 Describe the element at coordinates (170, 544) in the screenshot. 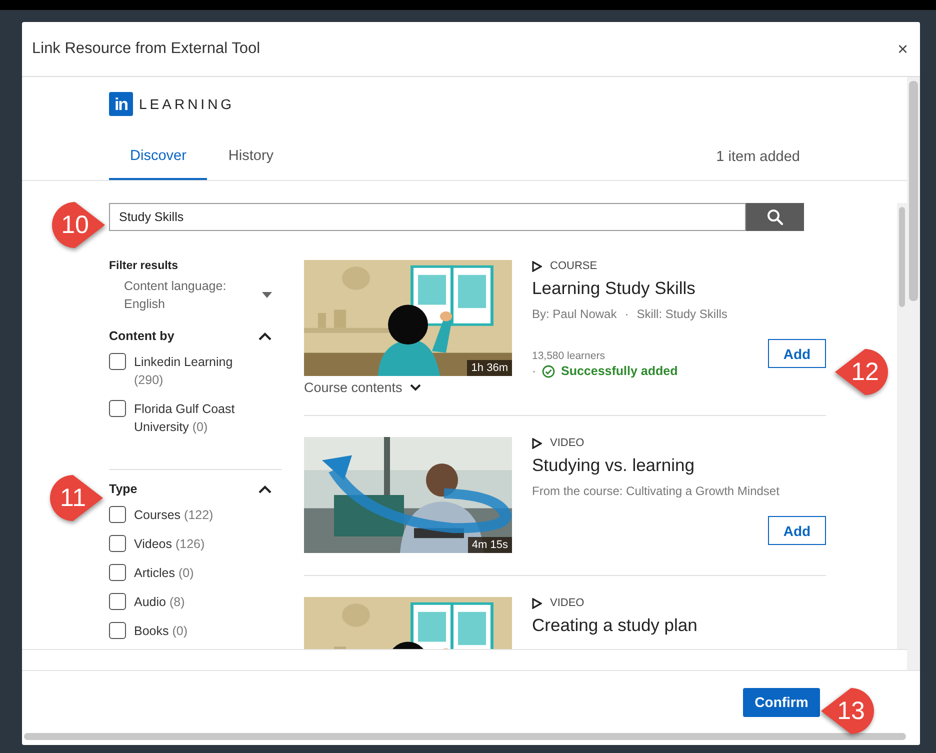

I see `filter-option-label: Videos (126)` at that location.